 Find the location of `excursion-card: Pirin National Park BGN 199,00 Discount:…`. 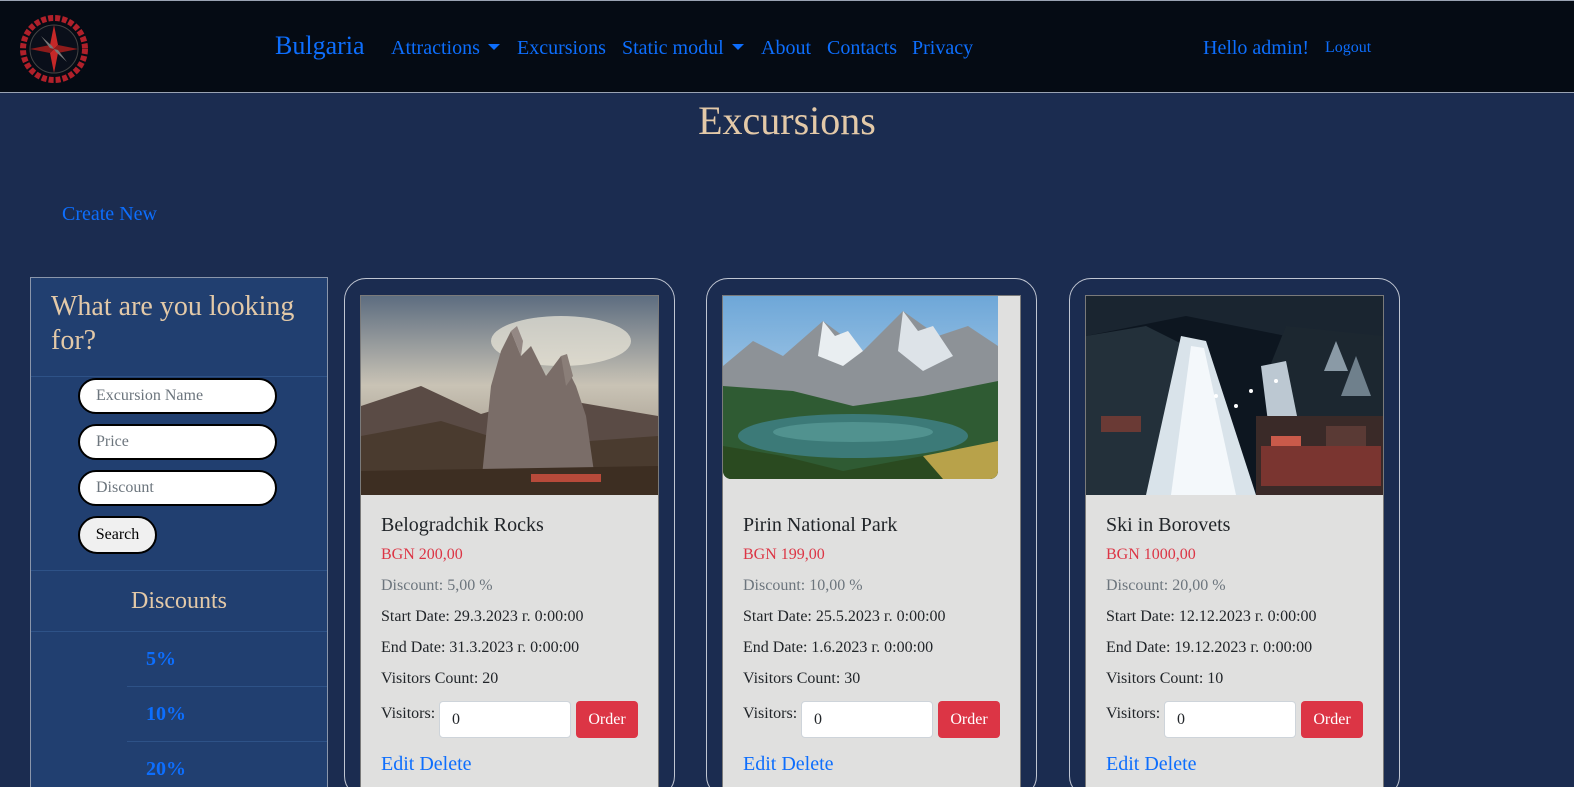

excursion-card: Pirin National Park BGN 199,00 Discount:… is located at coordinates (871, 541).